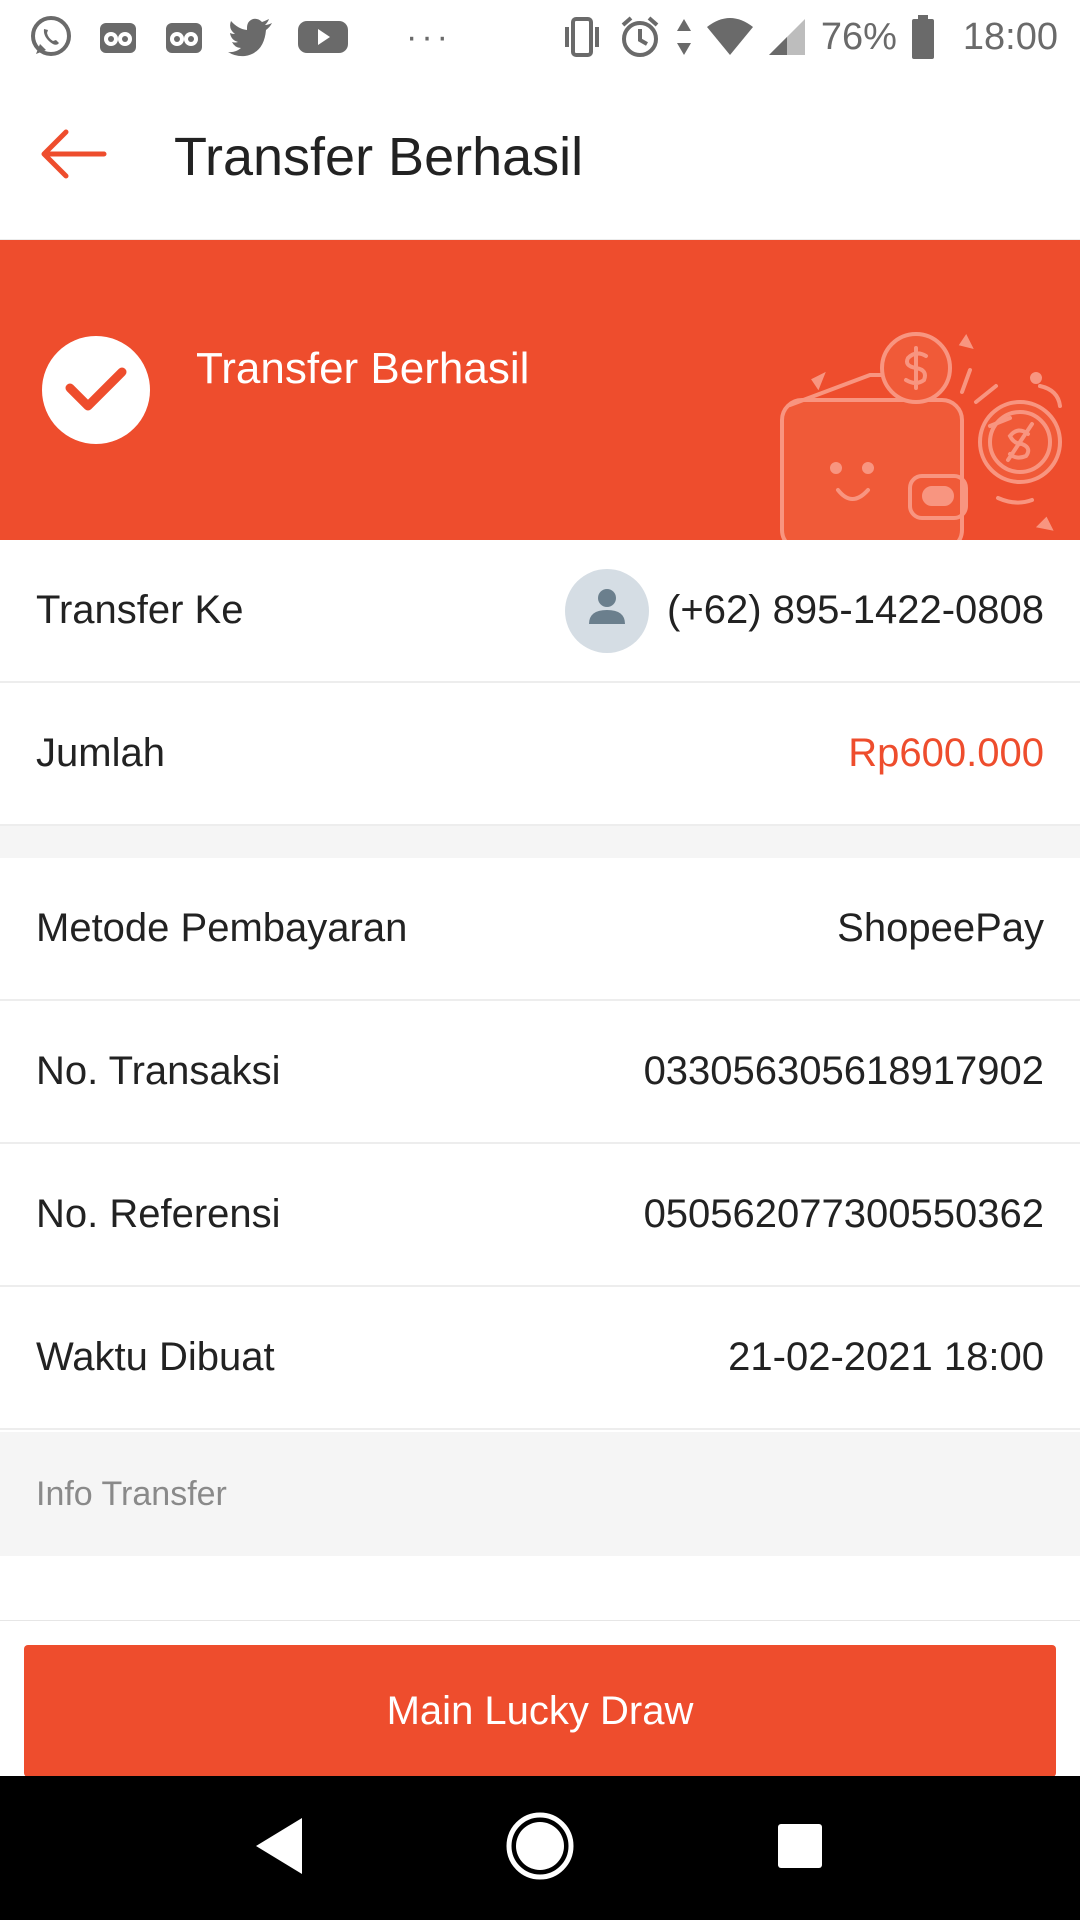  I want to click on youtube-icon, so click(323, 37).